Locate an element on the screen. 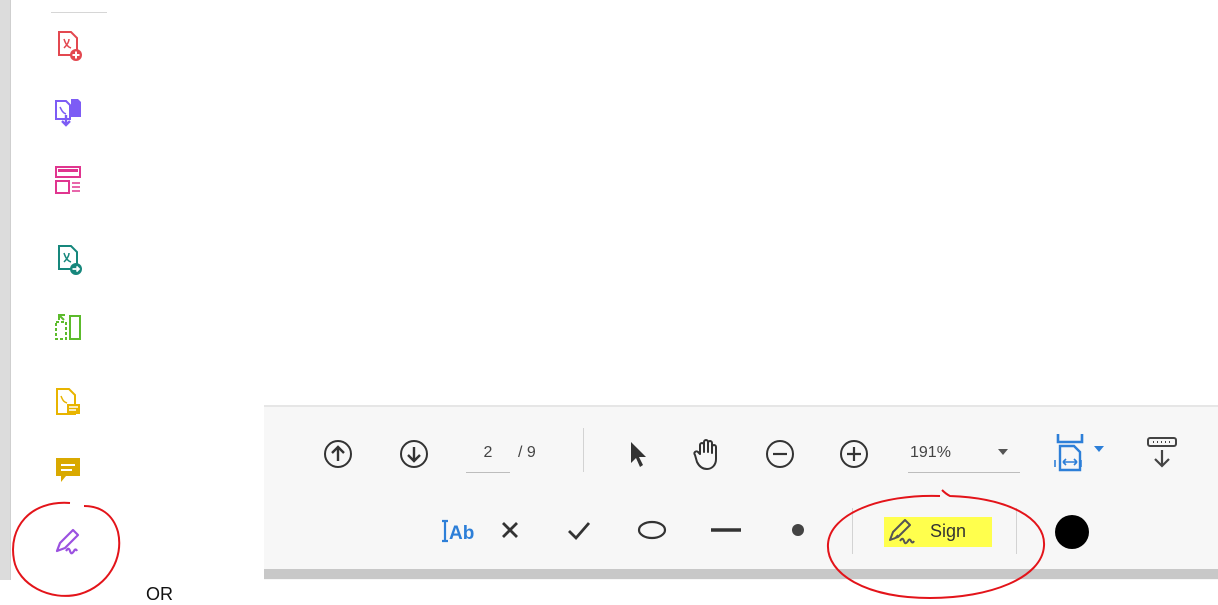  rail-background is located at coordinates (5, 290).